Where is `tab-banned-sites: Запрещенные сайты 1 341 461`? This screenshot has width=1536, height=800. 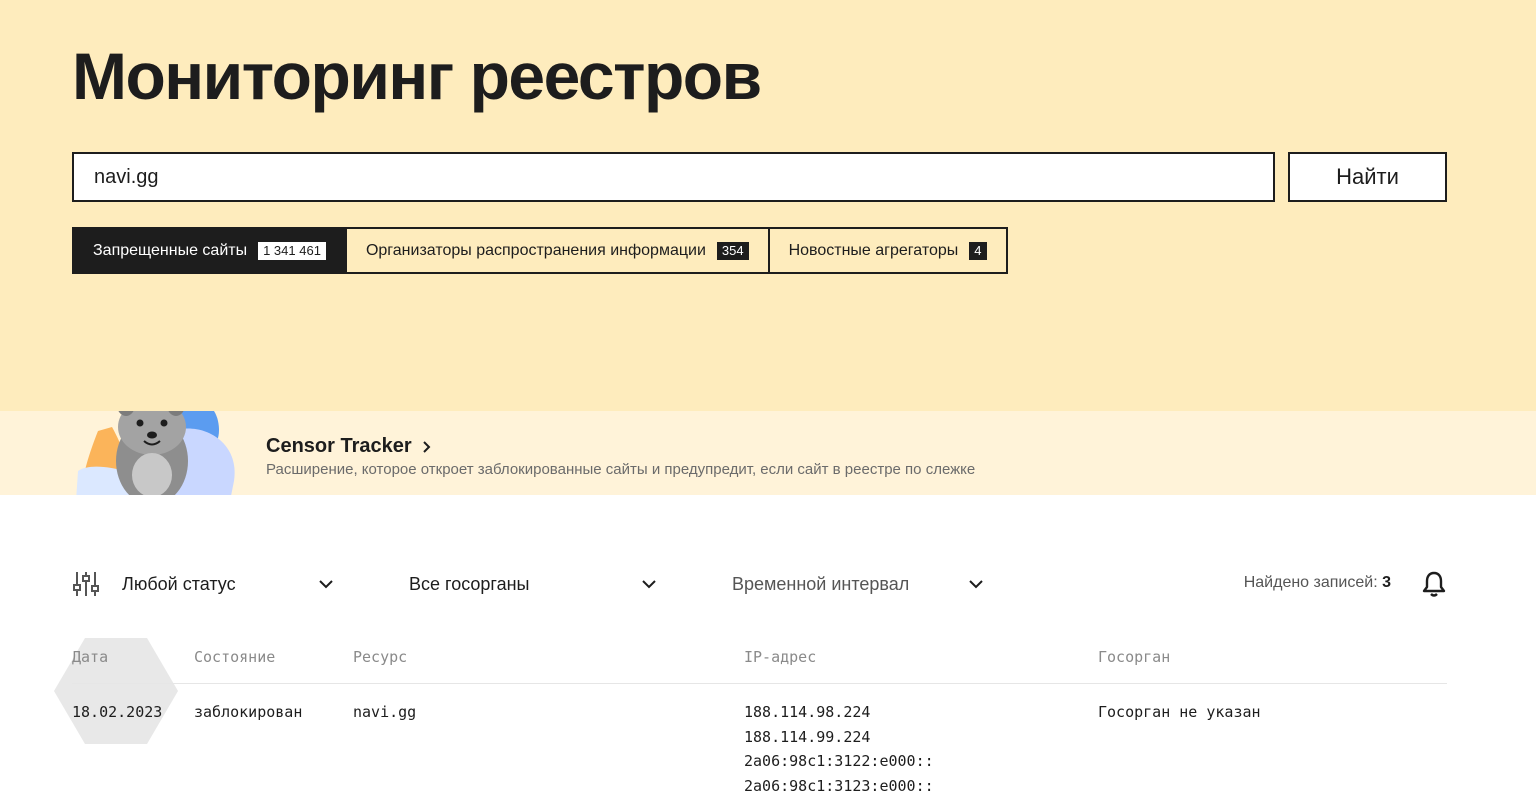 tab-banned-sites: Запрещенные сайты 1 341 461 is located at coordinates (210, 250).